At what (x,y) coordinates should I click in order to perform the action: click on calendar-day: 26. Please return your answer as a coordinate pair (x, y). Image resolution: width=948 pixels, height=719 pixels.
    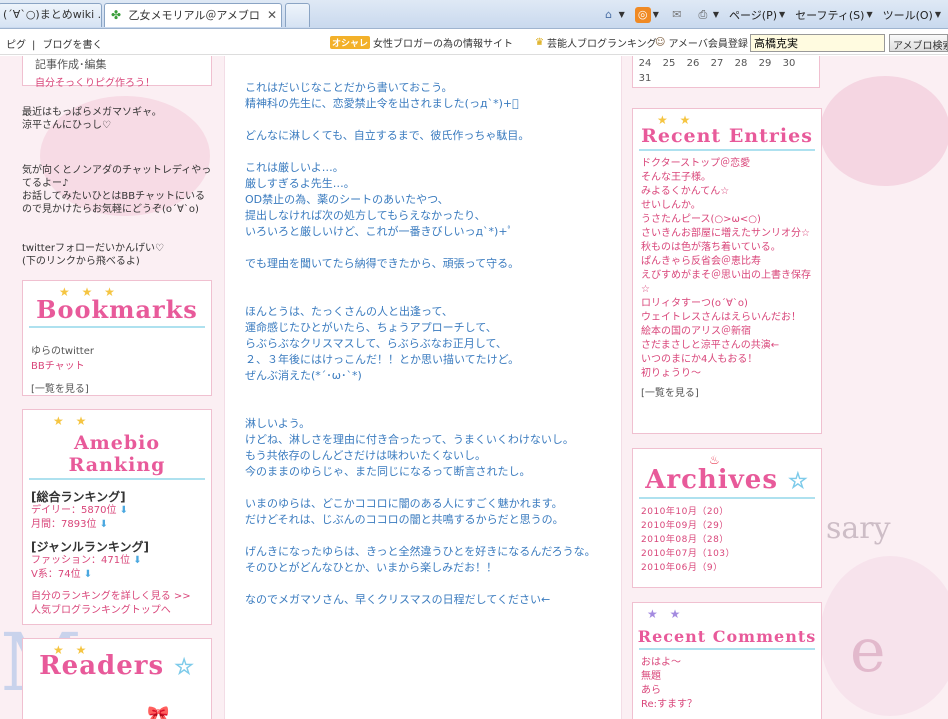
    Looking at the image, I should click on (693, 63).